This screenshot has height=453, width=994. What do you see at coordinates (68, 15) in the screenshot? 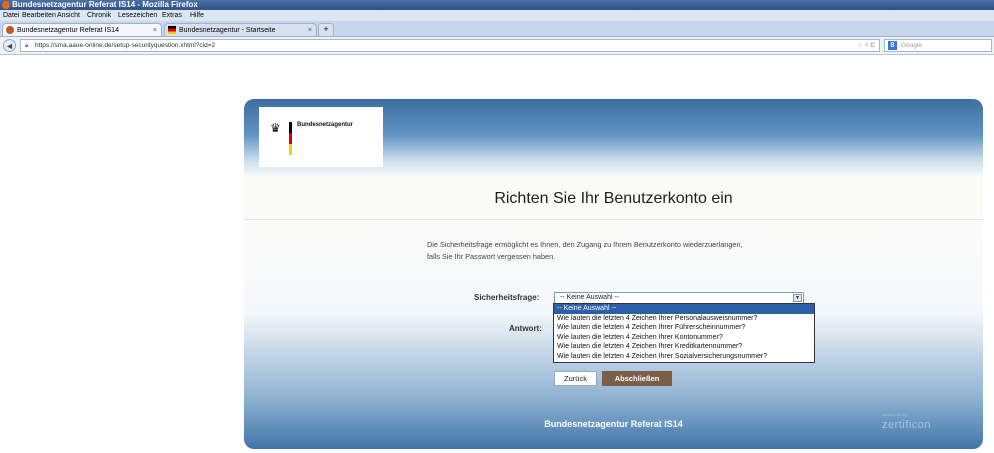
I see `menu-ansicht: Ansicht` at bounding box center [68, 15].